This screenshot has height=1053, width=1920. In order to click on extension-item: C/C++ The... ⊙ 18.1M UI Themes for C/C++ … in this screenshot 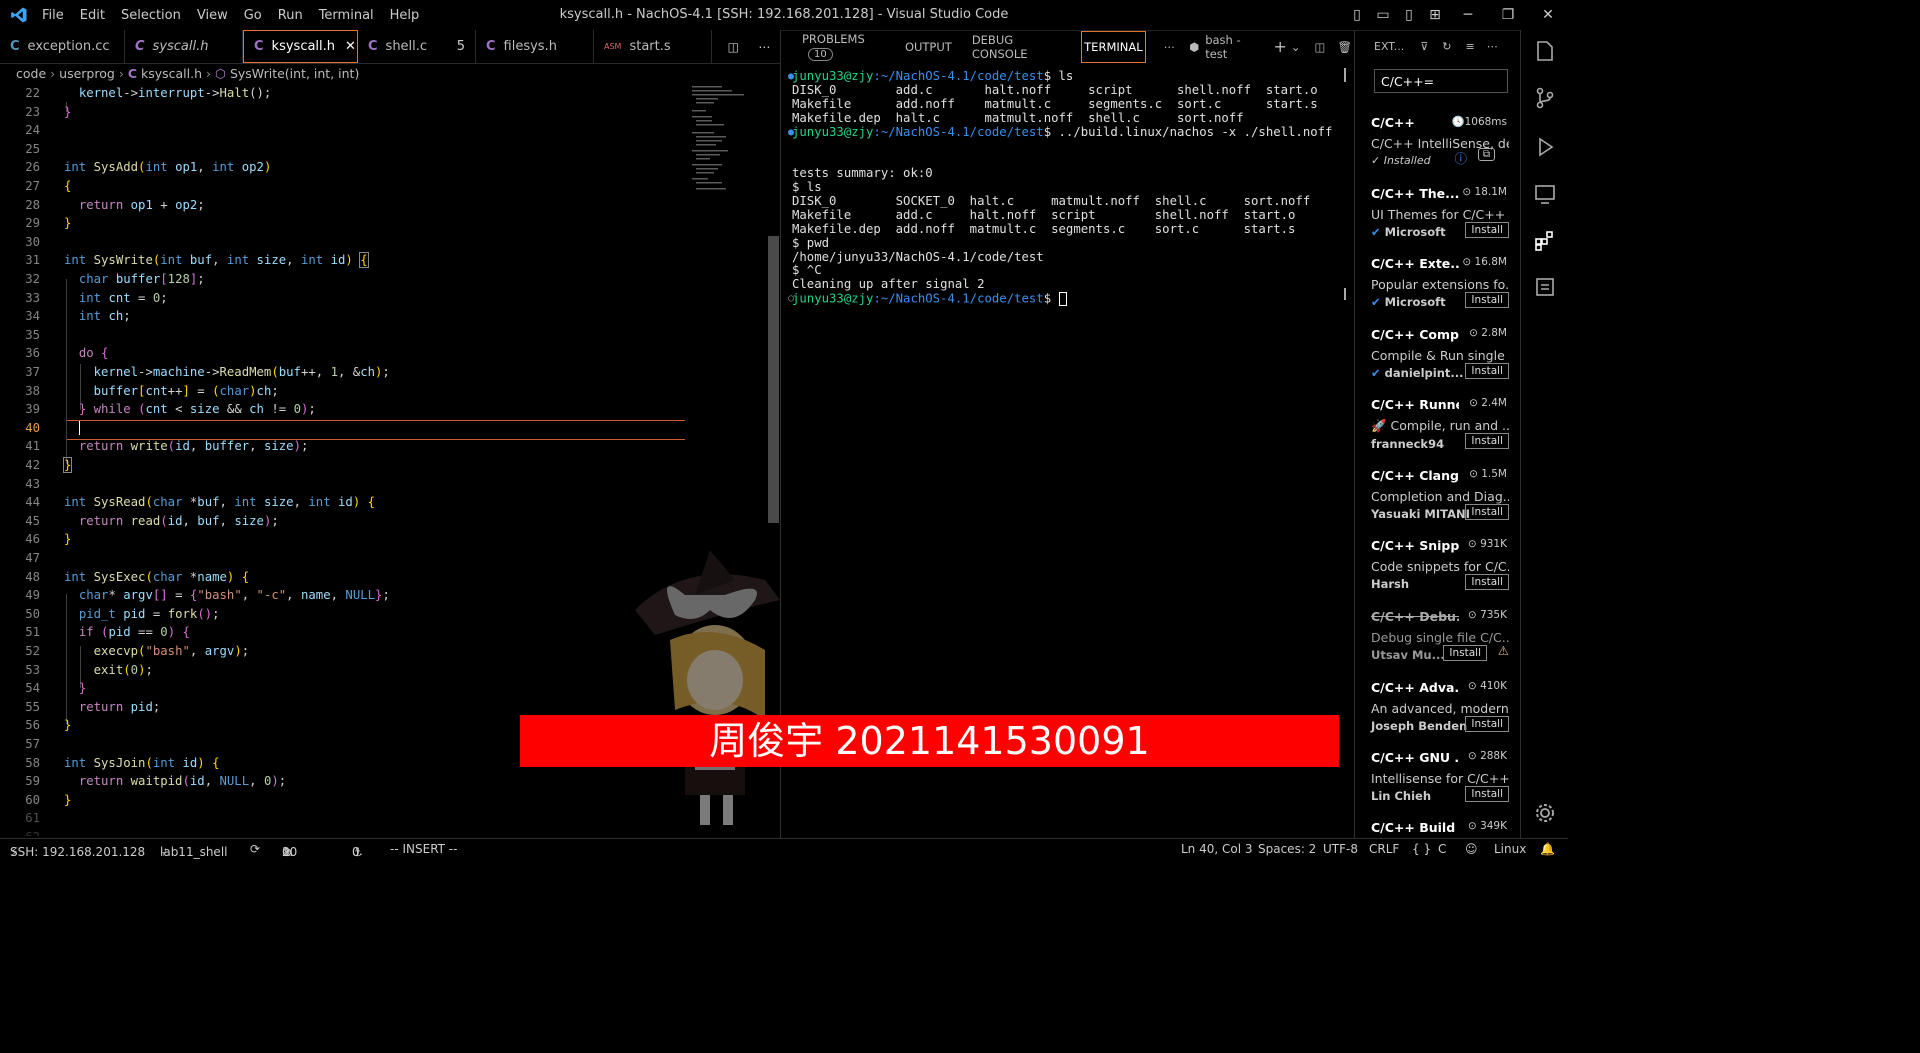, I will do `click(1441, 221)`.